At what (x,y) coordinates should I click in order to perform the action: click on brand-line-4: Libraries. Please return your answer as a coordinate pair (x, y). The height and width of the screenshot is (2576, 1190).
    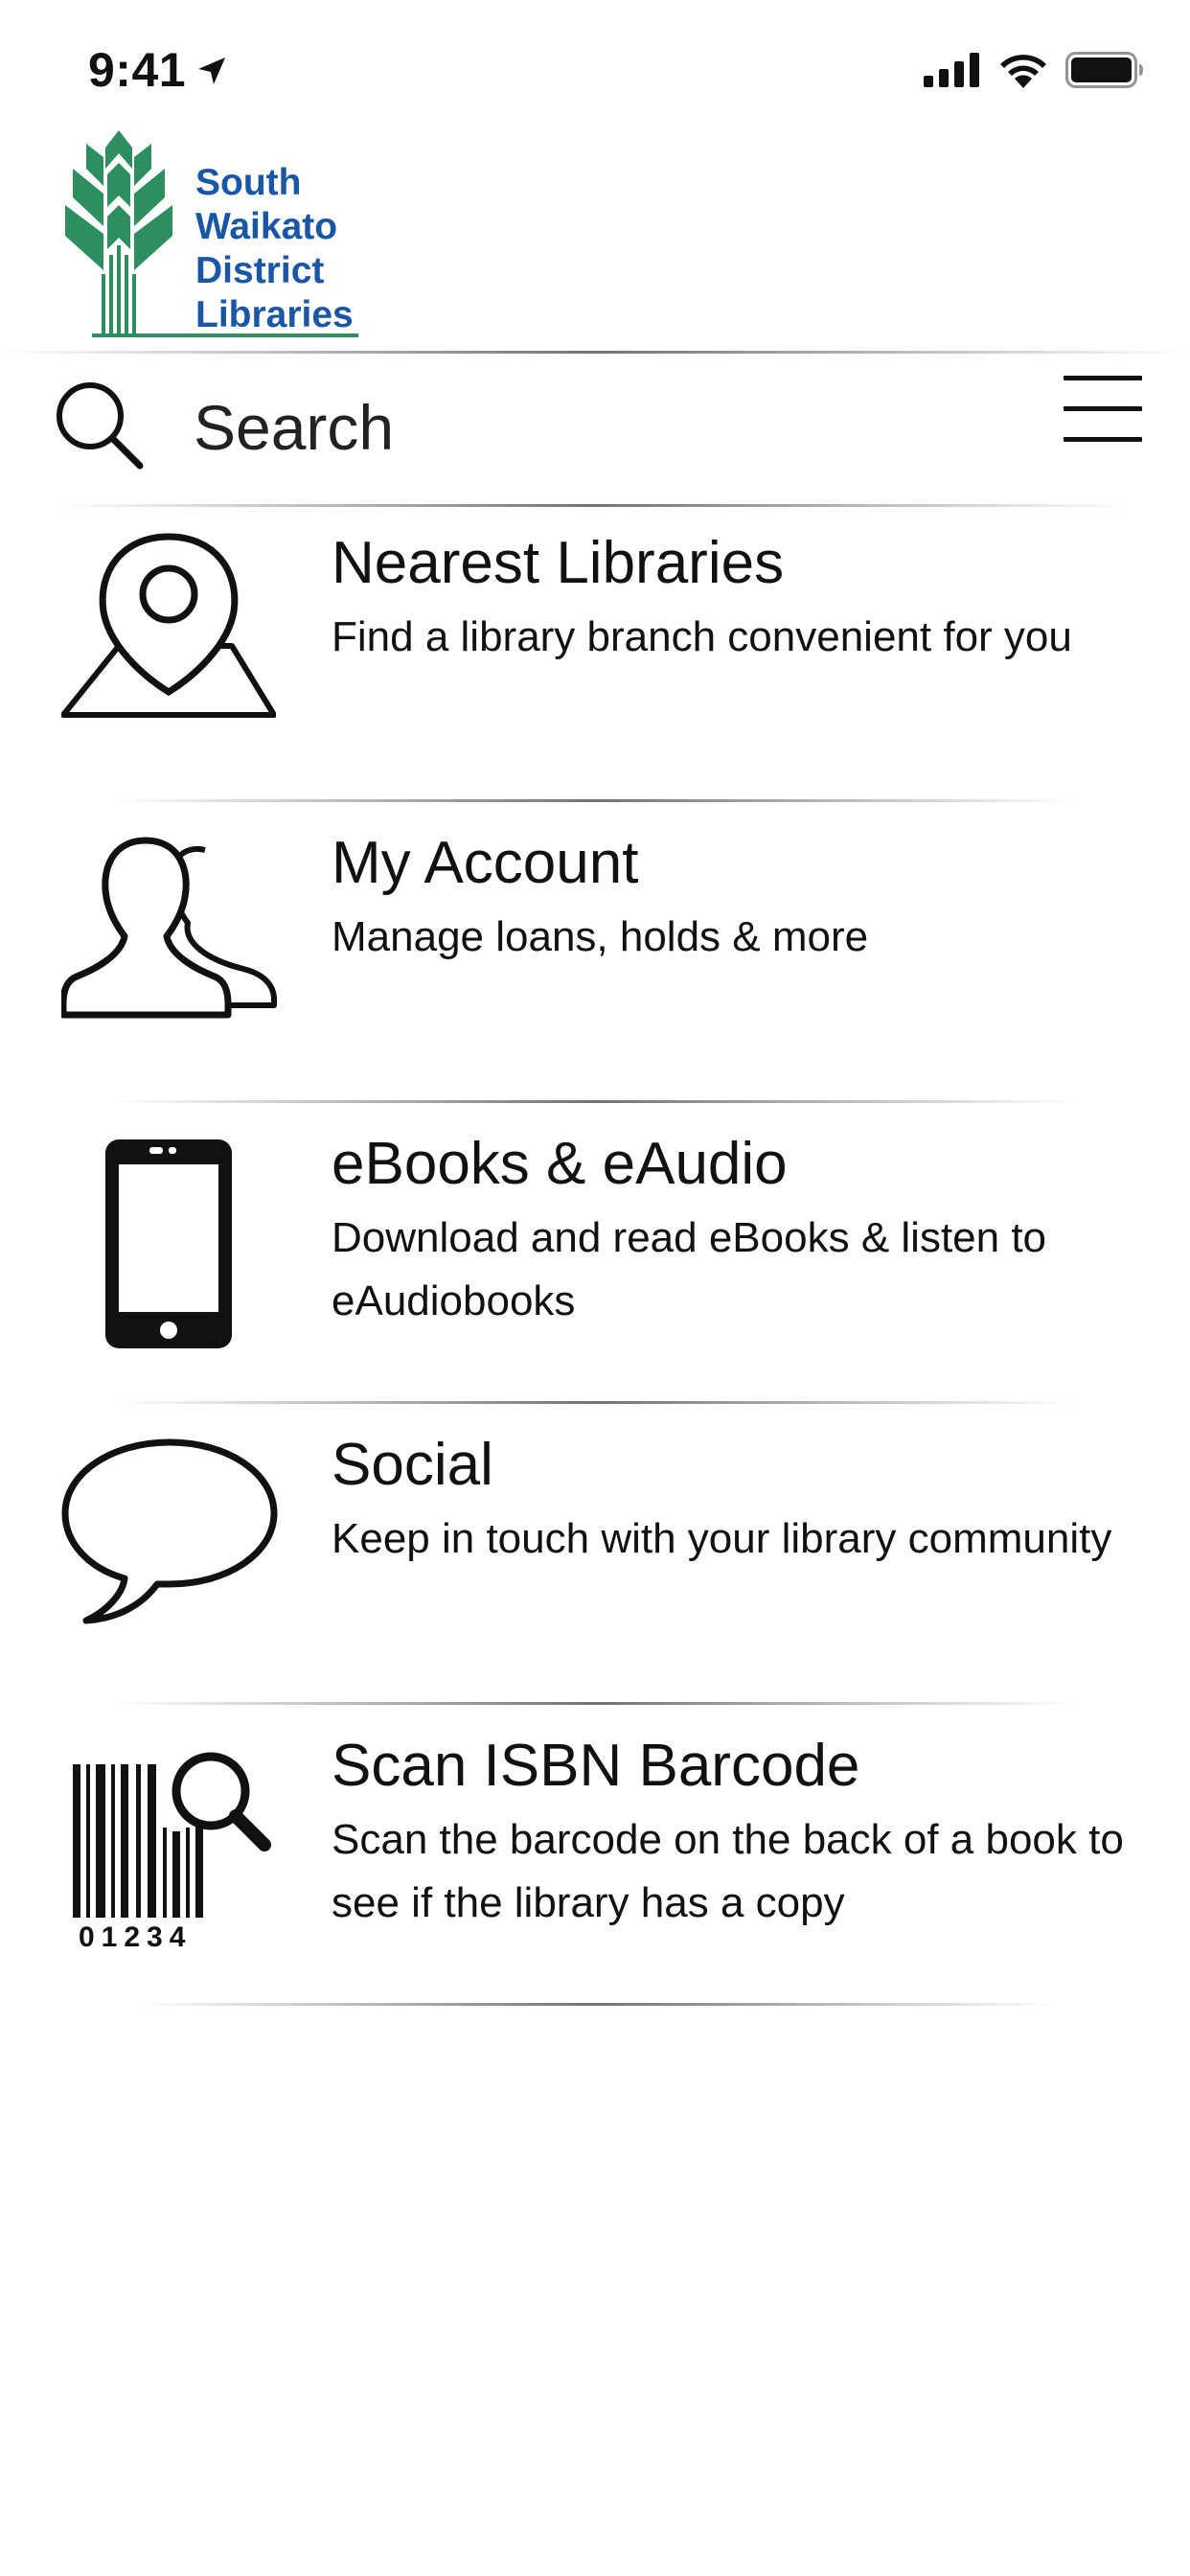
    Looking at the image, I should click on (274, 314).